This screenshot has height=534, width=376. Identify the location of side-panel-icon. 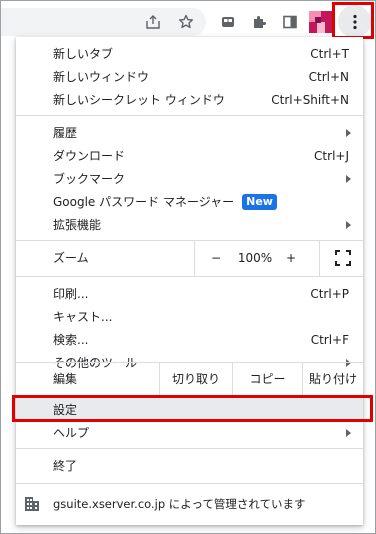
(290, 22).